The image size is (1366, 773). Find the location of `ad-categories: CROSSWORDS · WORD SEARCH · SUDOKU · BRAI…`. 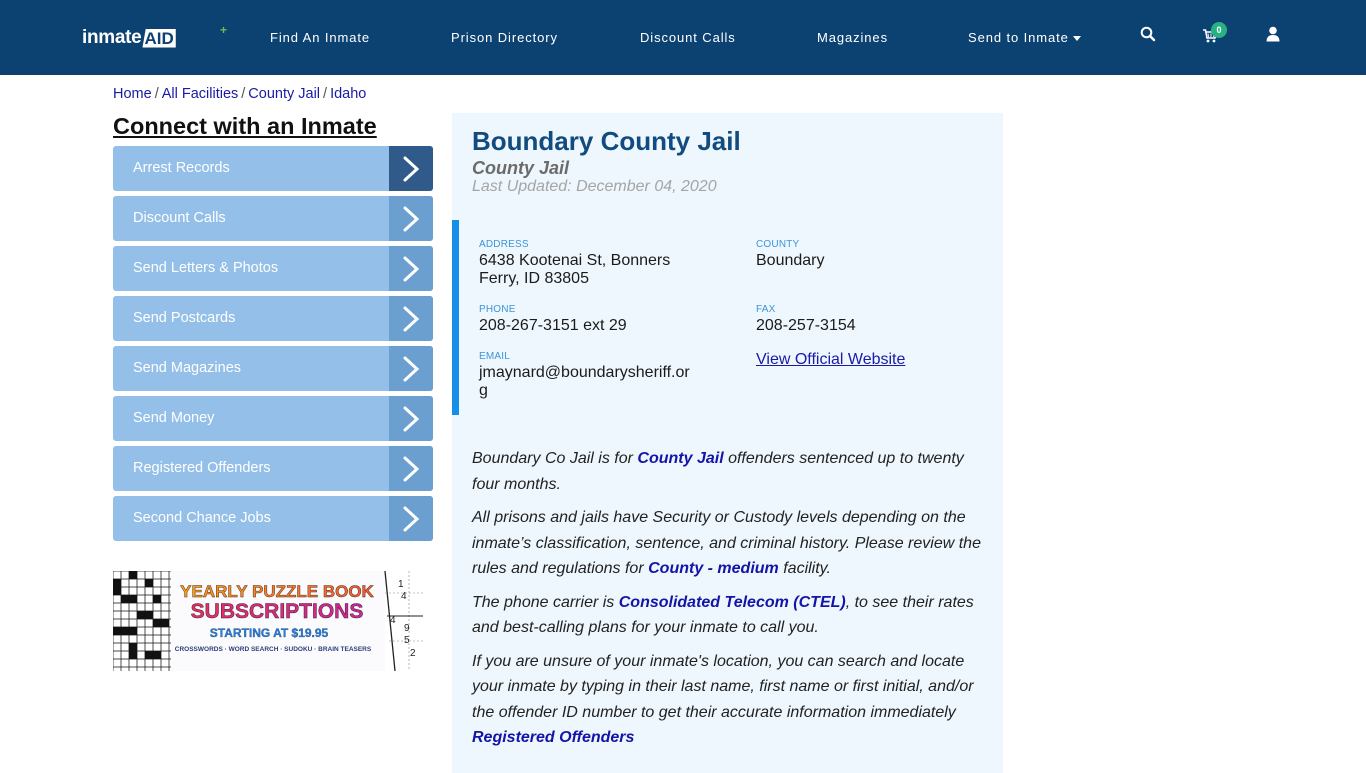

ad-categories: CROSSWORDS · WORD SEARCH · SUDOKU · BRAI… is located at coordinates (273, 649).